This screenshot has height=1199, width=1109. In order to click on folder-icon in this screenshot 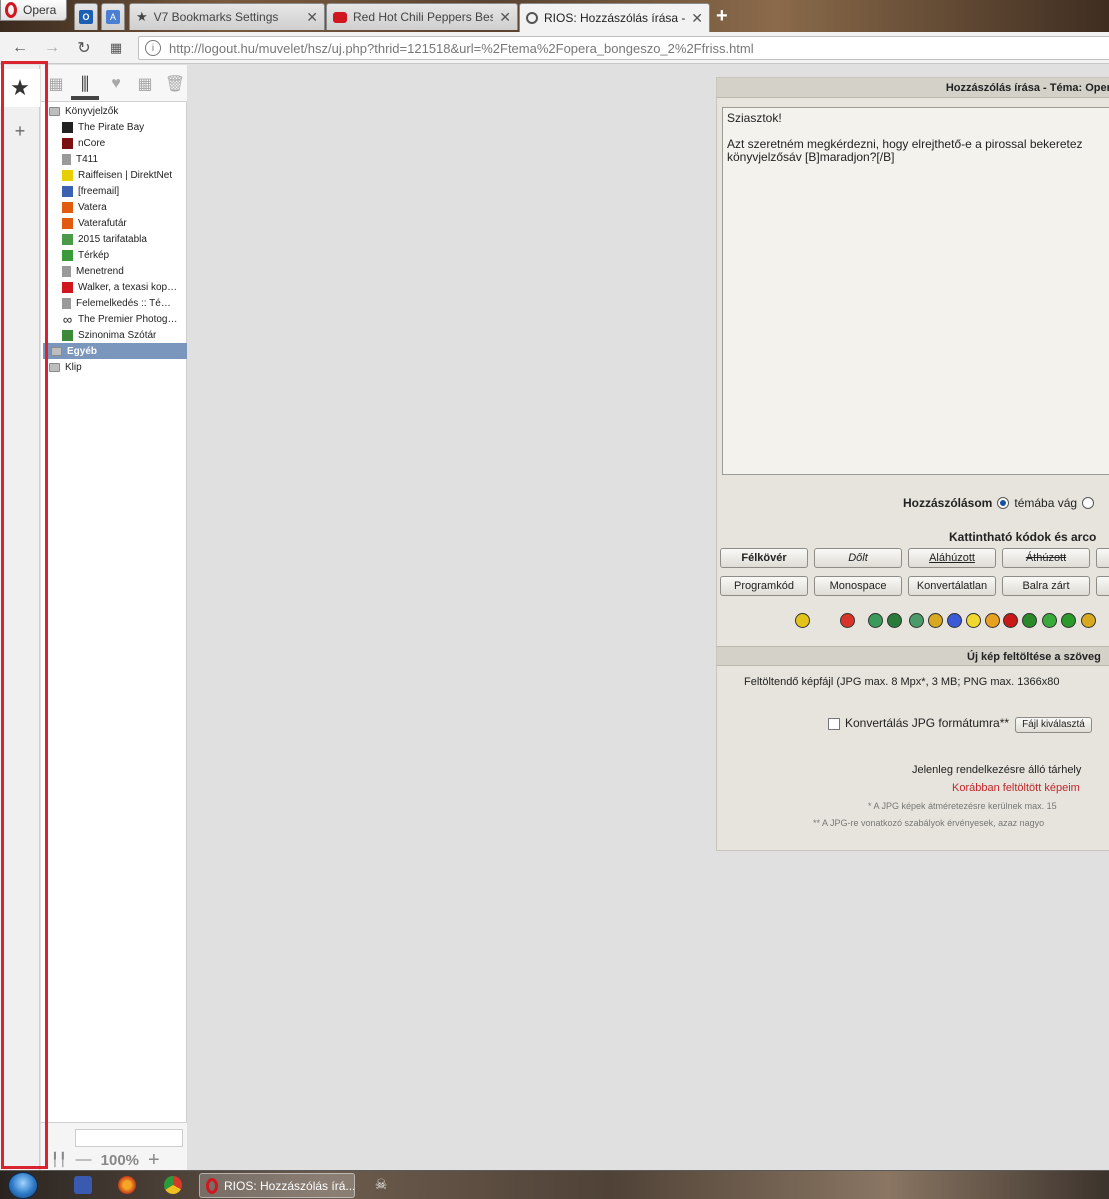, I will do `click(56, 351)`.